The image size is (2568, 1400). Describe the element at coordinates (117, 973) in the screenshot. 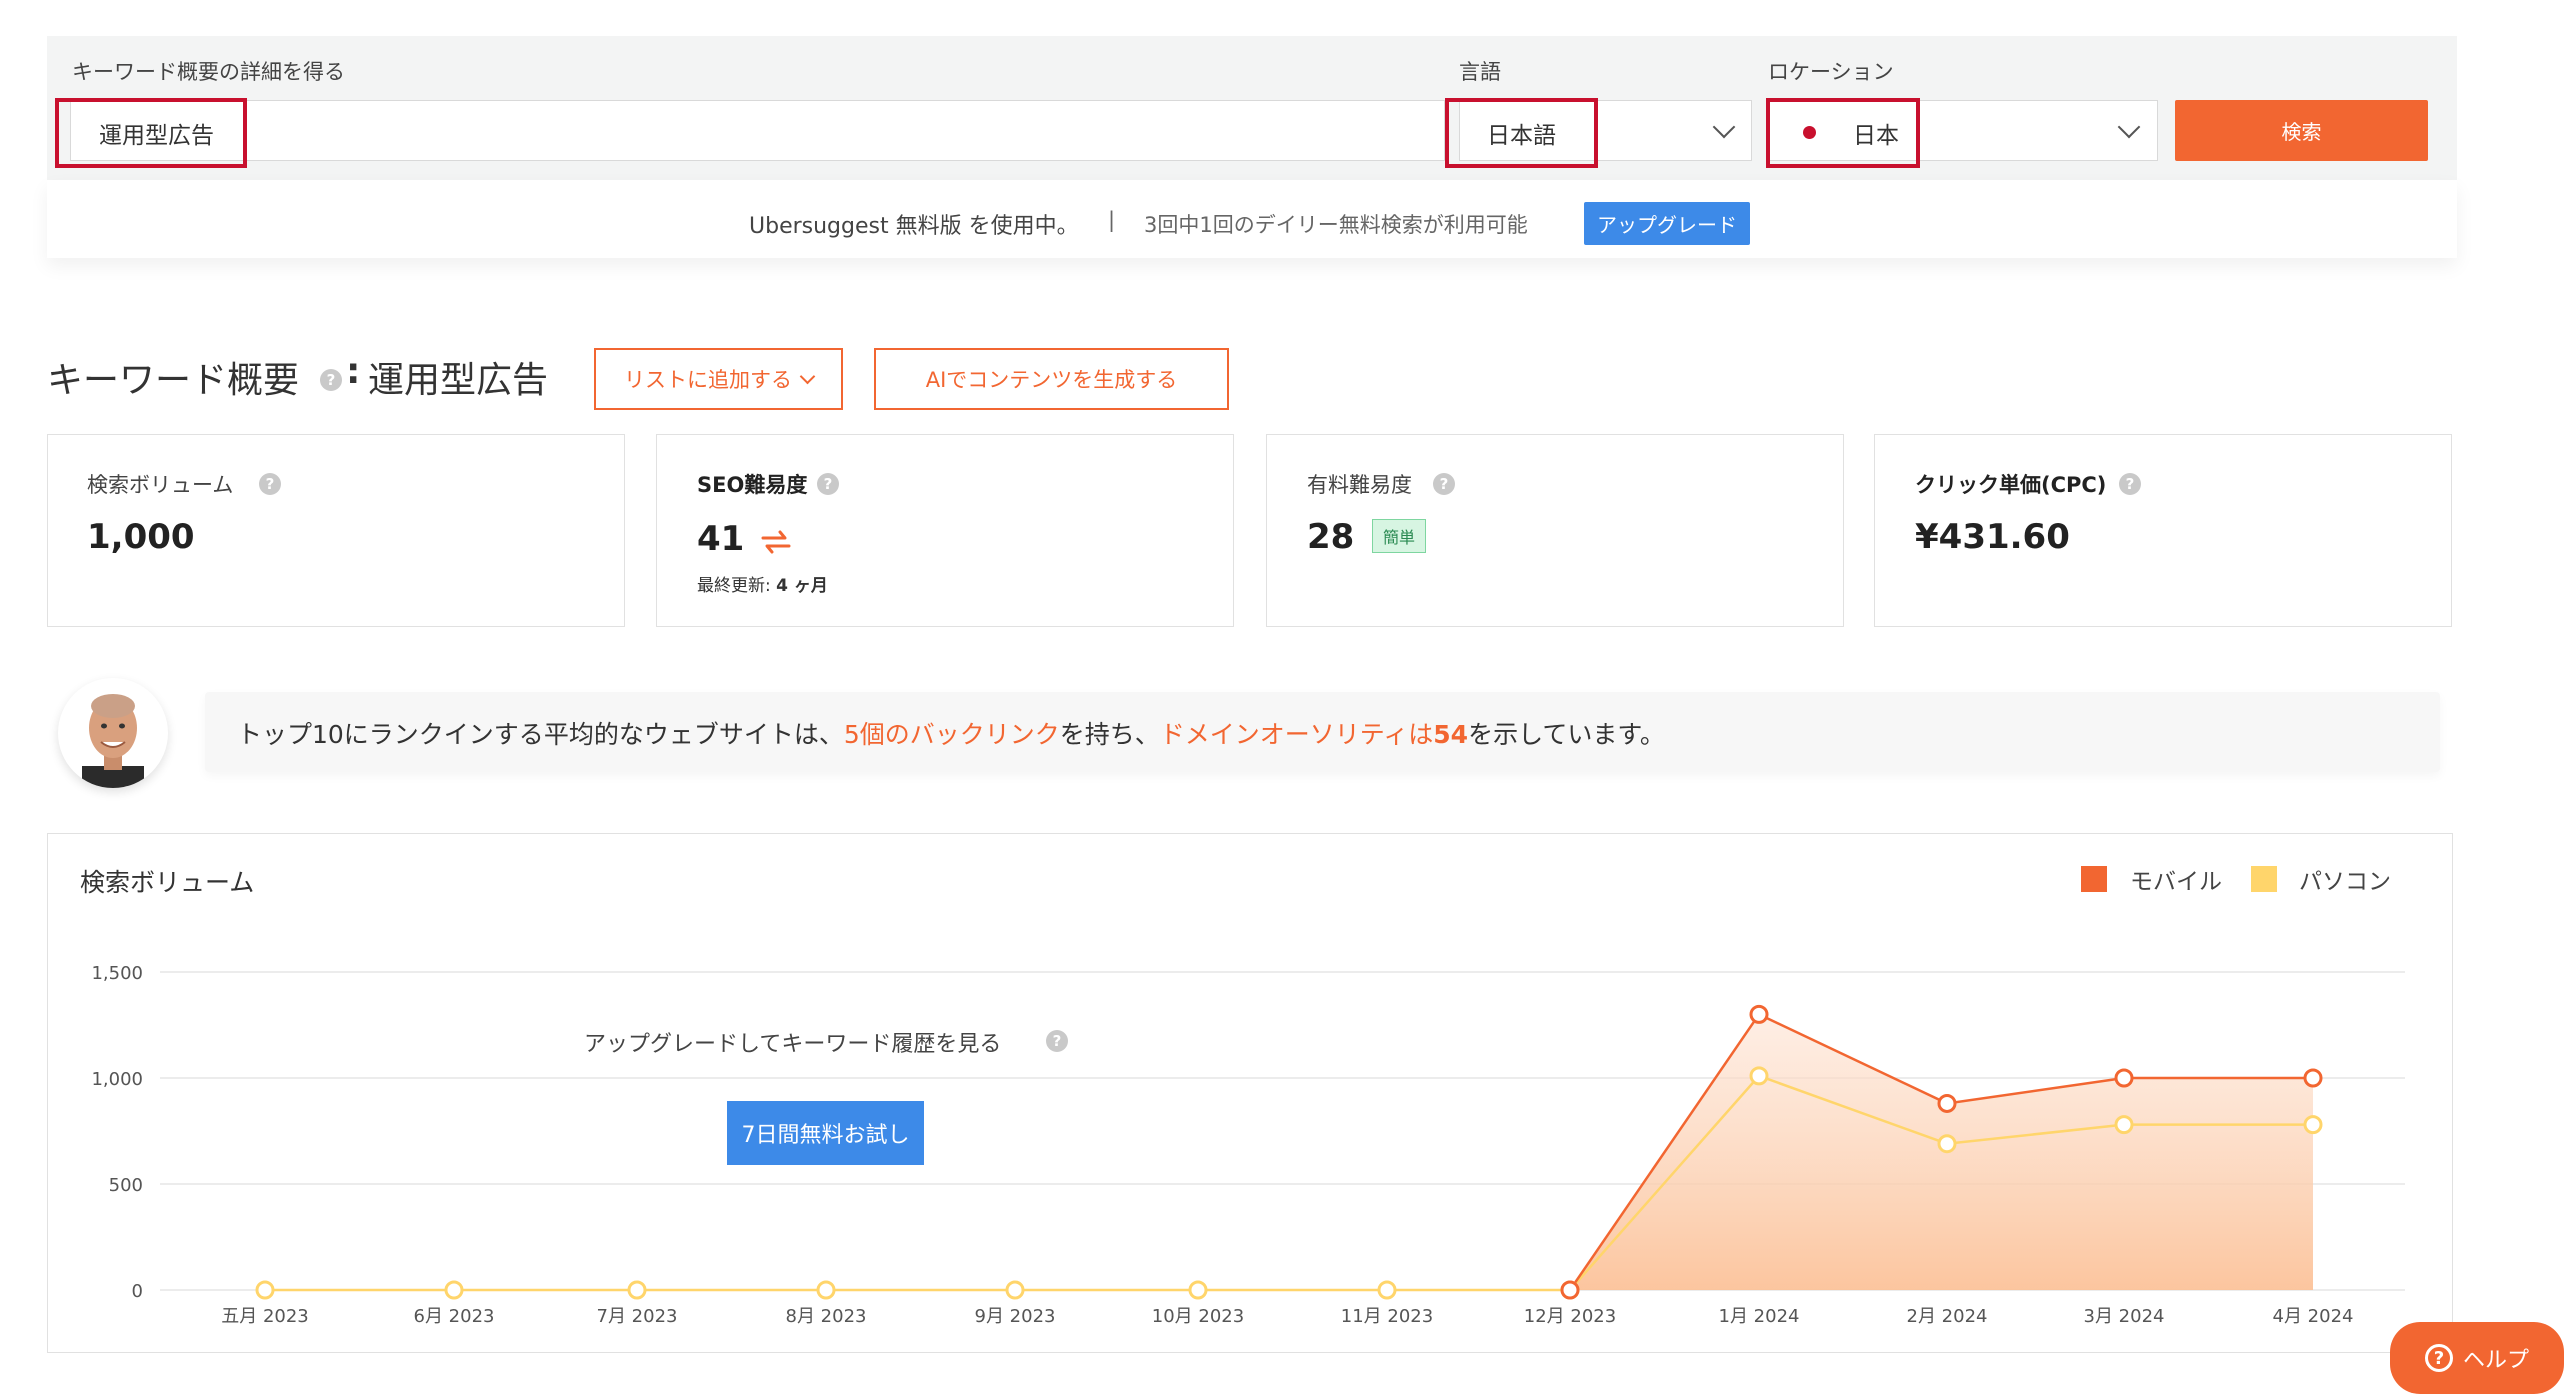

I see `y-tick-label: 1,500` at that location.